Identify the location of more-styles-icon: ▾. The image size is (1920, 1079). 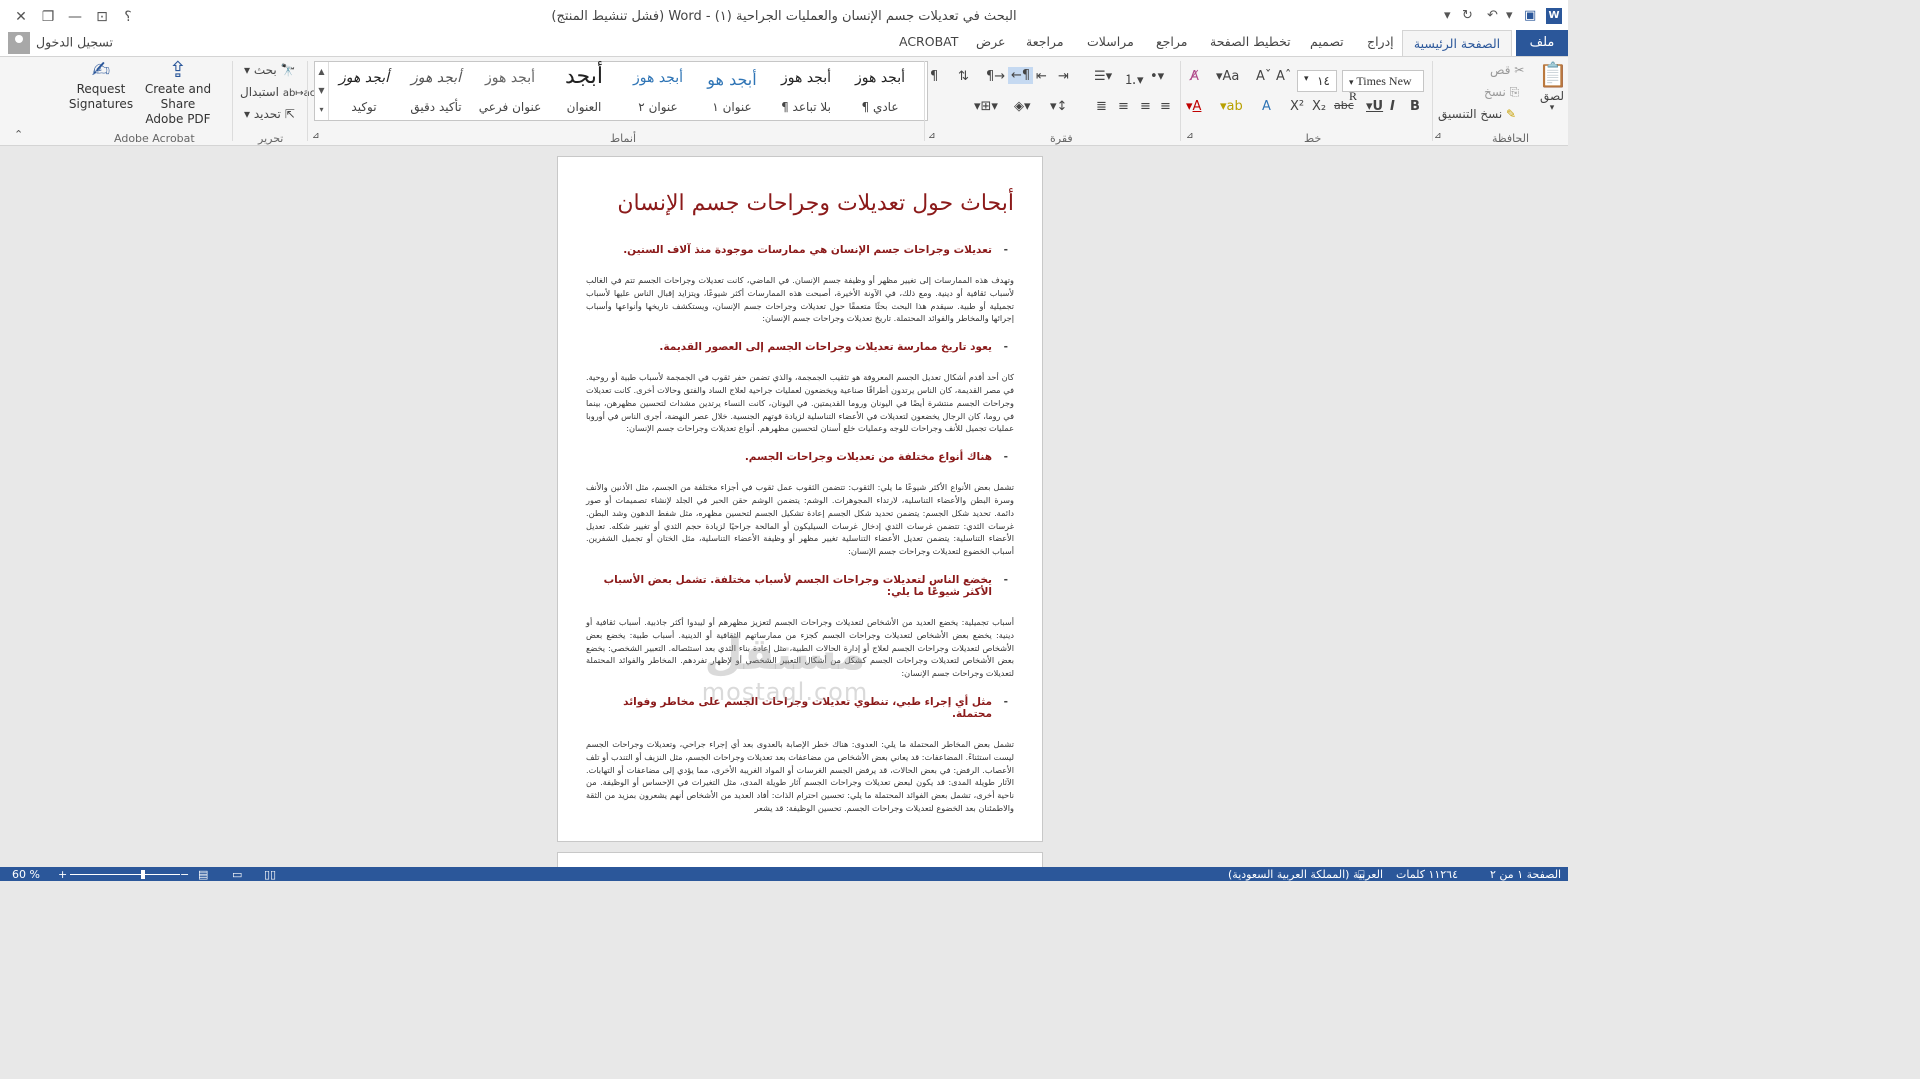
(321, 109).